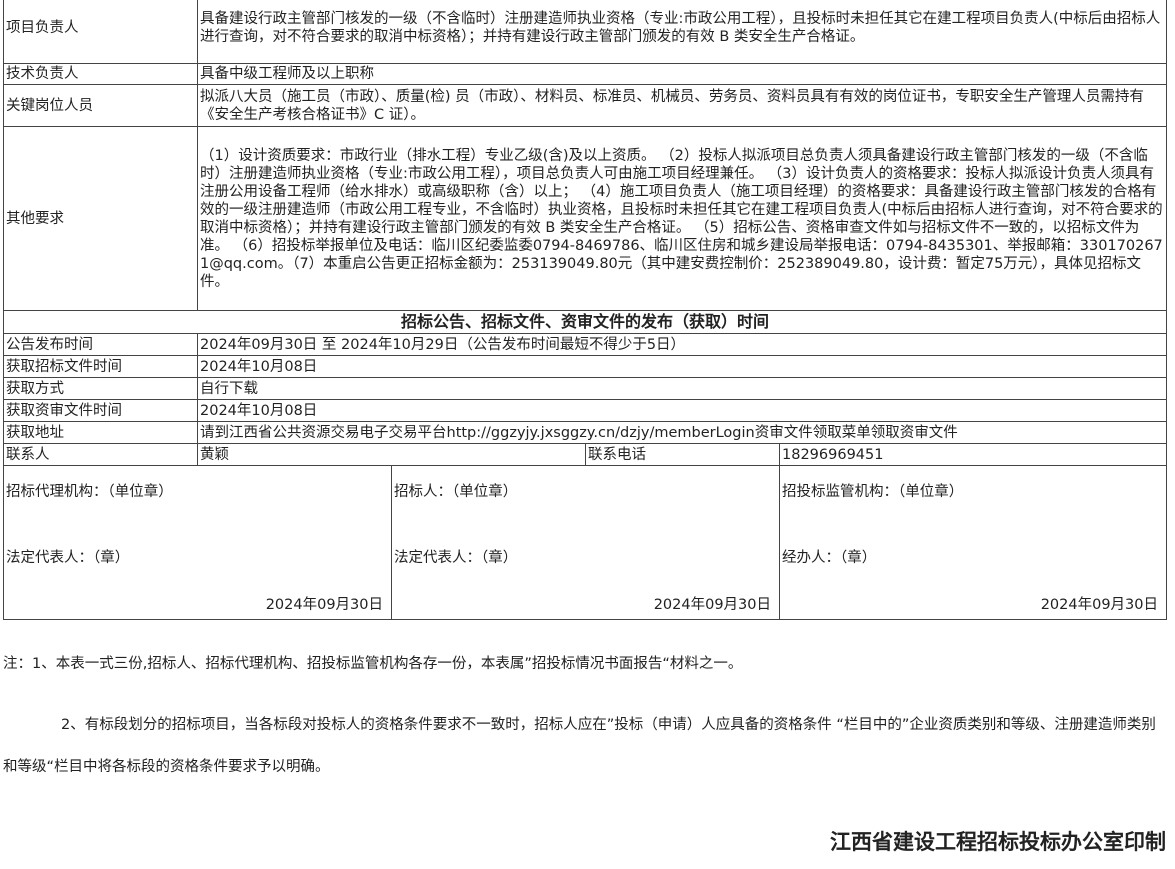  I want to click on row-contact: 联系人 黄颖 联系电话 18296969451, so click(585, 454).